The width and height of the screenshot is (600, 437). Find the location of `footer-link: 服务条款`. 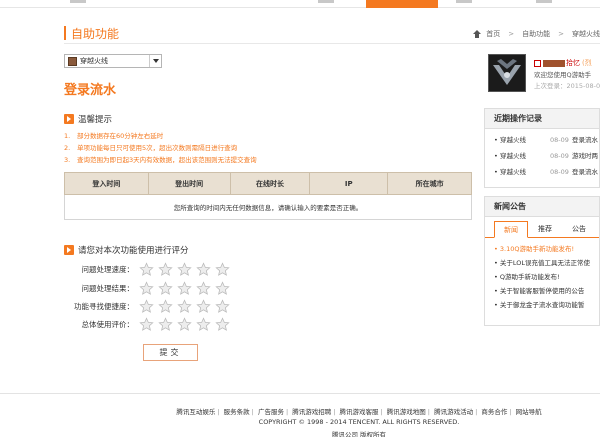

footer-link: 服务条款 is located at coordinates (237, 412).